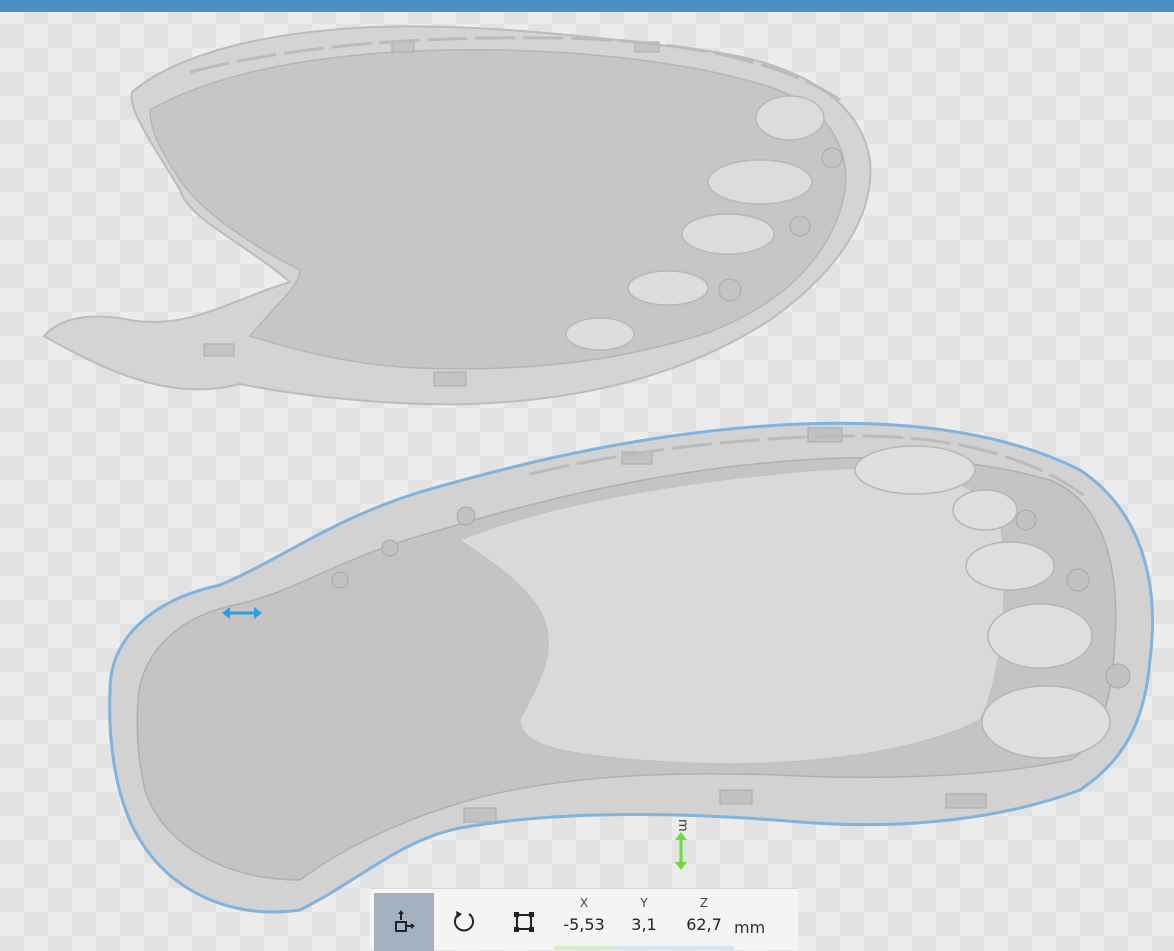  I want to click on transform-toolbar: X -5,53 Y 3,1 Z 62,7 mm, so click(584, 919).